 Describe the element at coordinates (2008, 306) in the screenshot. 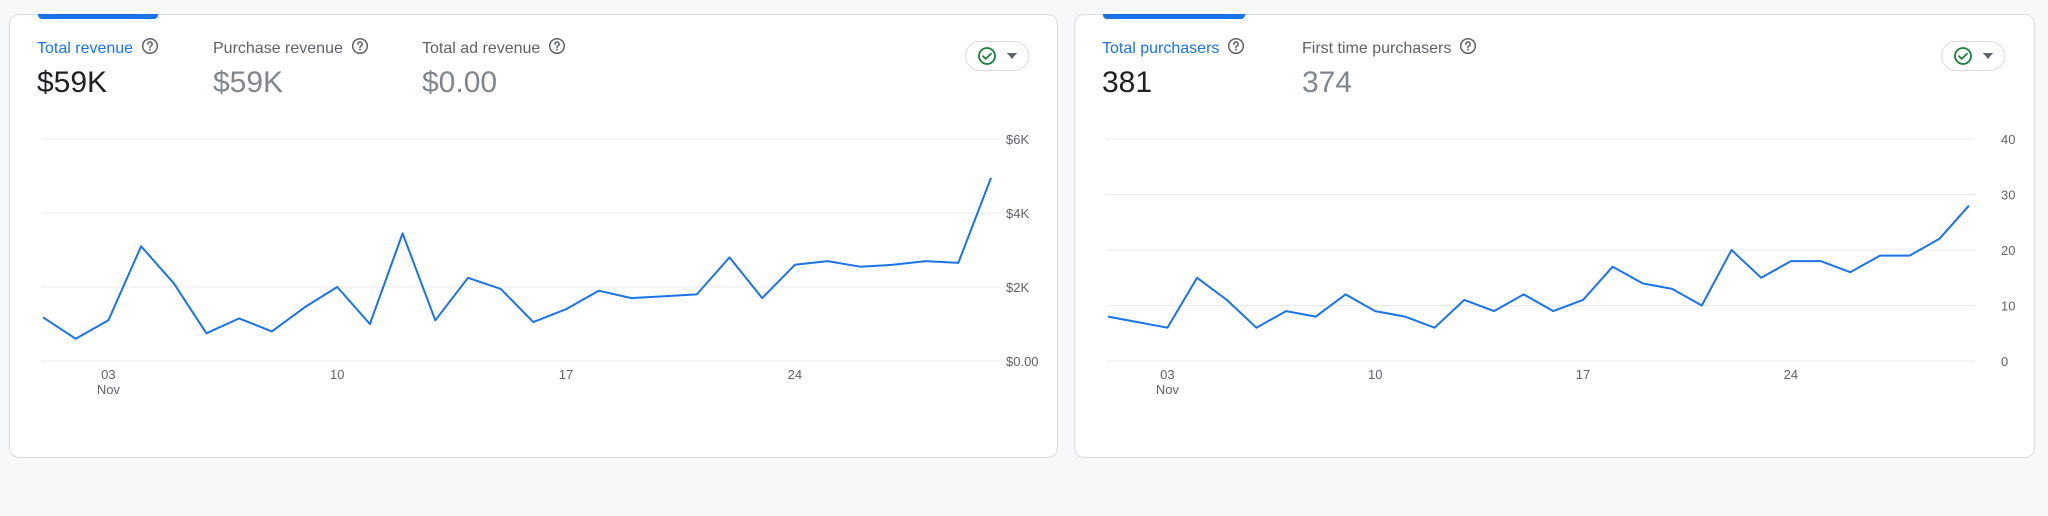

I see `y-tick-label: 10` at that location.